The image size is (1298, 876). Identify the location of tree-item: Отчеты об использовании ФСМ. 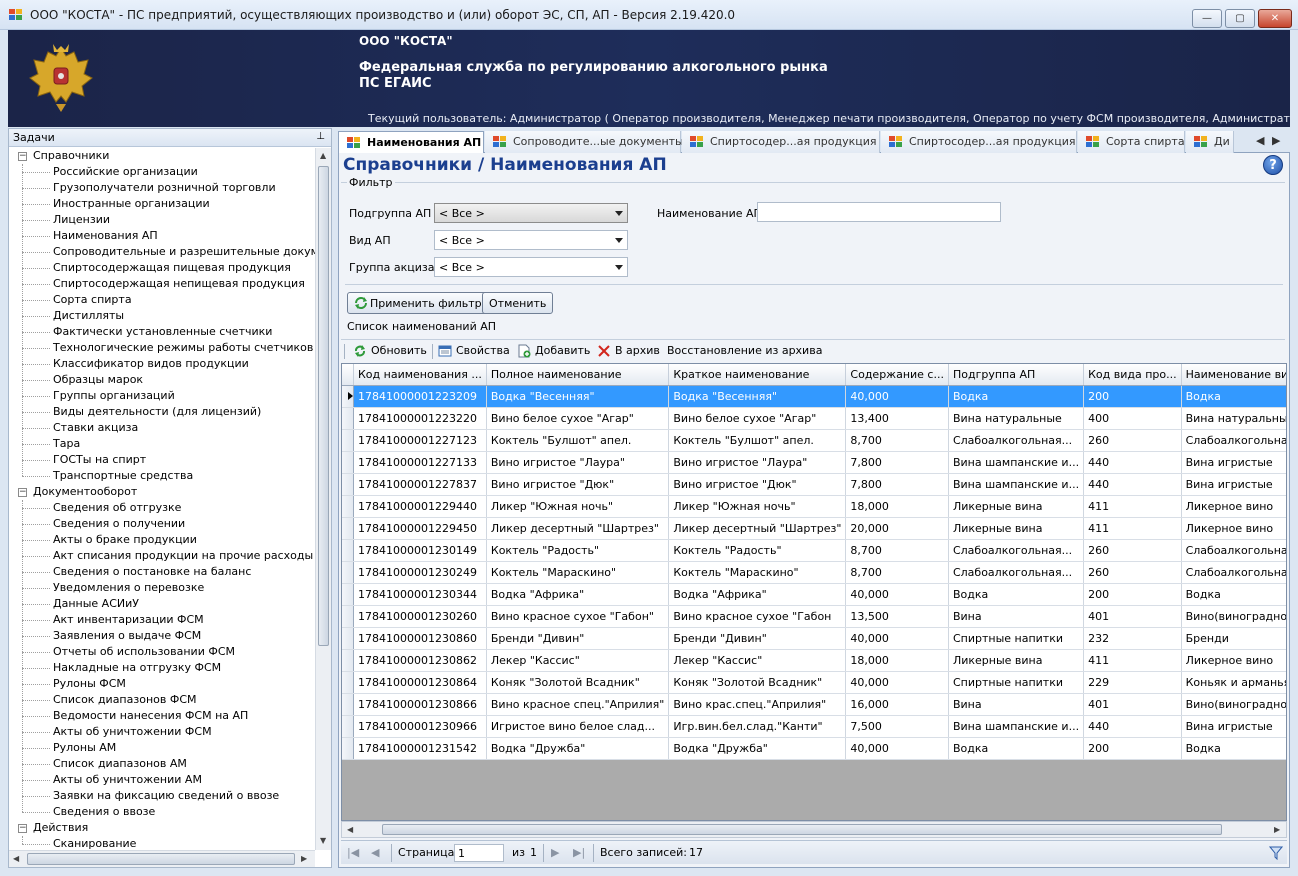
(162, 652).